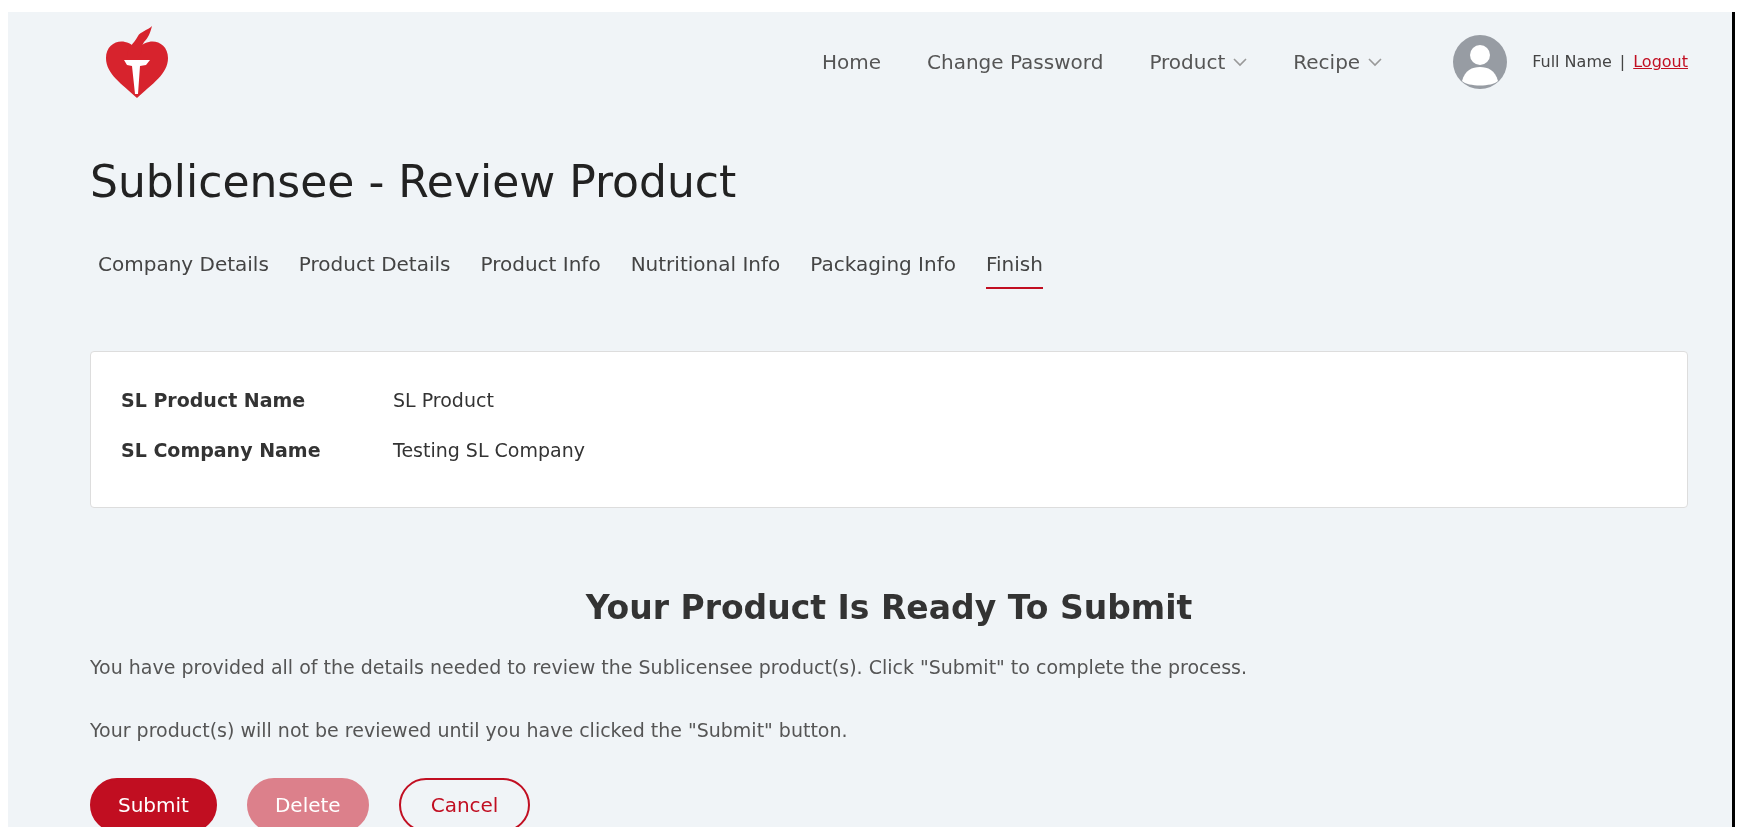 This screenshot has width=1739, height=827. Describe the element at coordinates (540, 263) in the screenshot. I see `step-tab: Product Info` at that location.